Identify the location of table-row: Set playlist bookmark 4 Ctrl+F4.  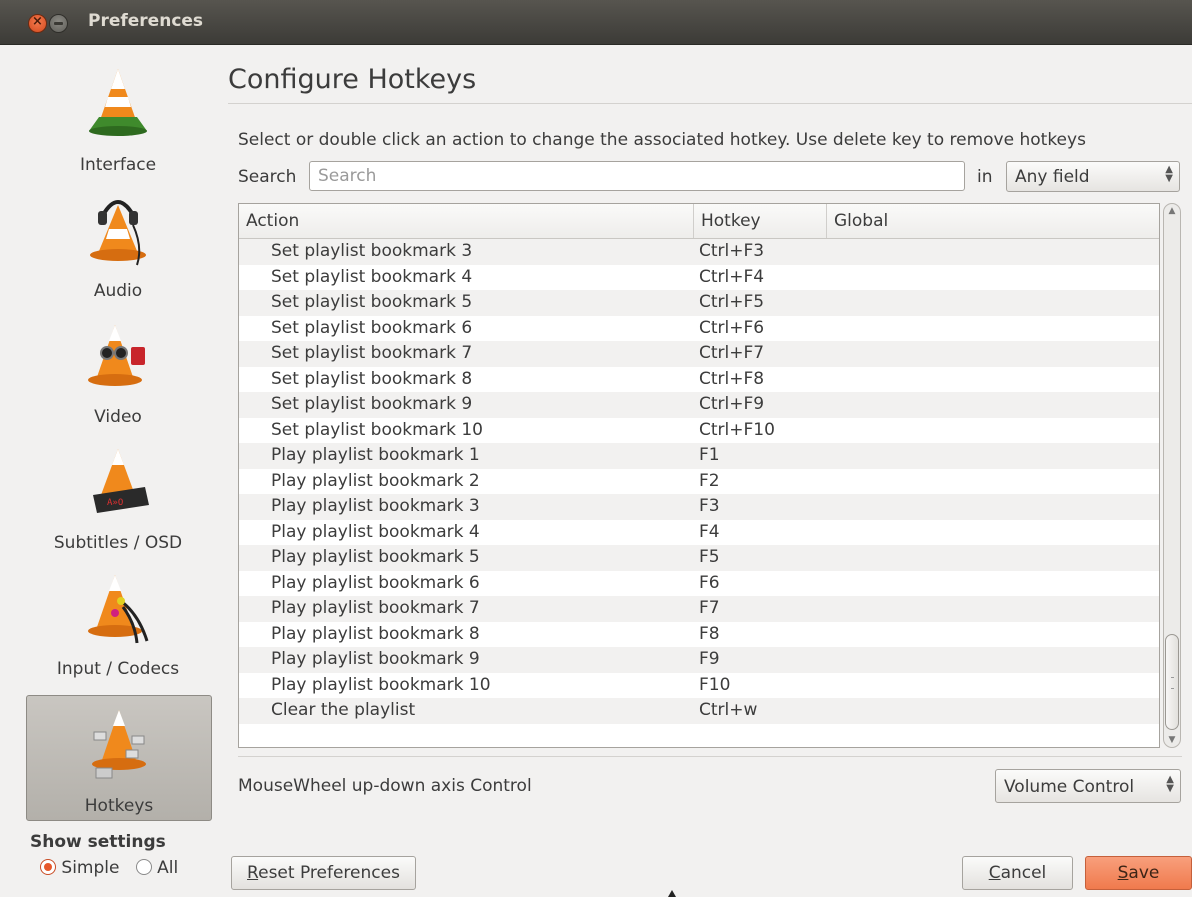
(699, 277).